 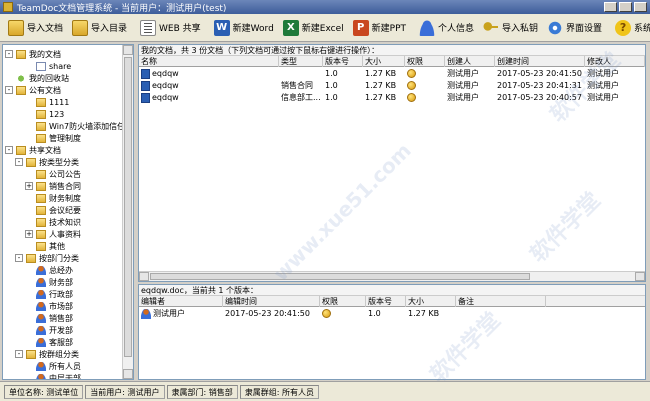 What do you see at coordinates (33, 54) in the screenshot?
I see `tree-node: - 我的文档` at bounding box center [33, 54].